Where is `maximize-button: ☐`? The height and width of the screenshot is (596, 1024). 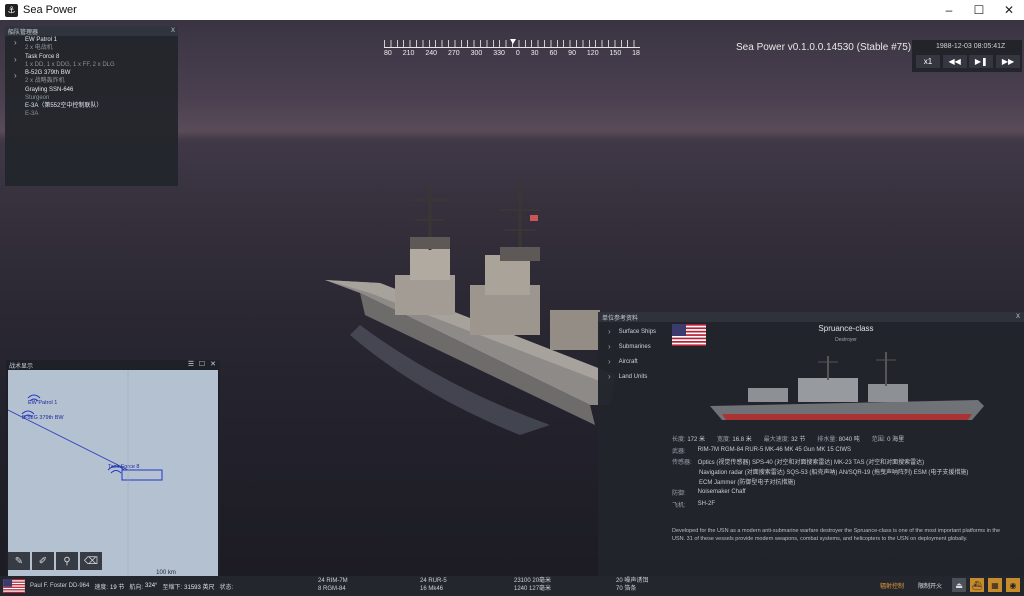 maximize-button: ☐ is located at coordinates (979, 10).